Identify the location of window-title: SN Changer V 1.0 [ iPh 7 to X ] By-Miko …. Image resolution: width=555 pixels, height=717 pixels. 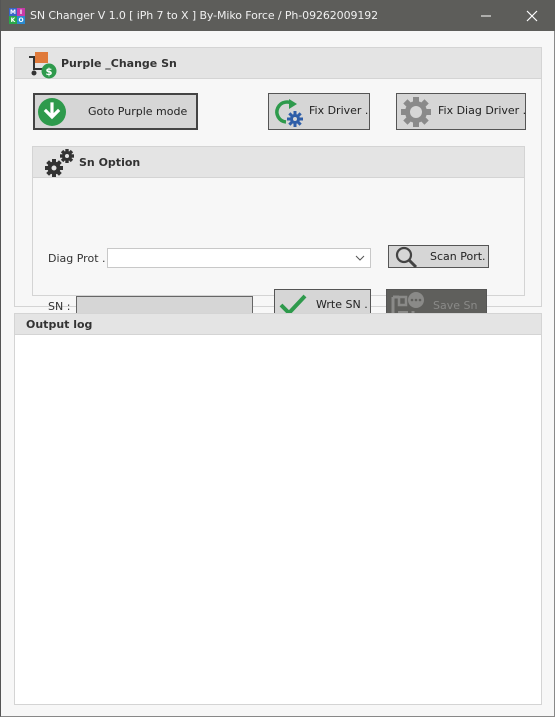
(204, 15).